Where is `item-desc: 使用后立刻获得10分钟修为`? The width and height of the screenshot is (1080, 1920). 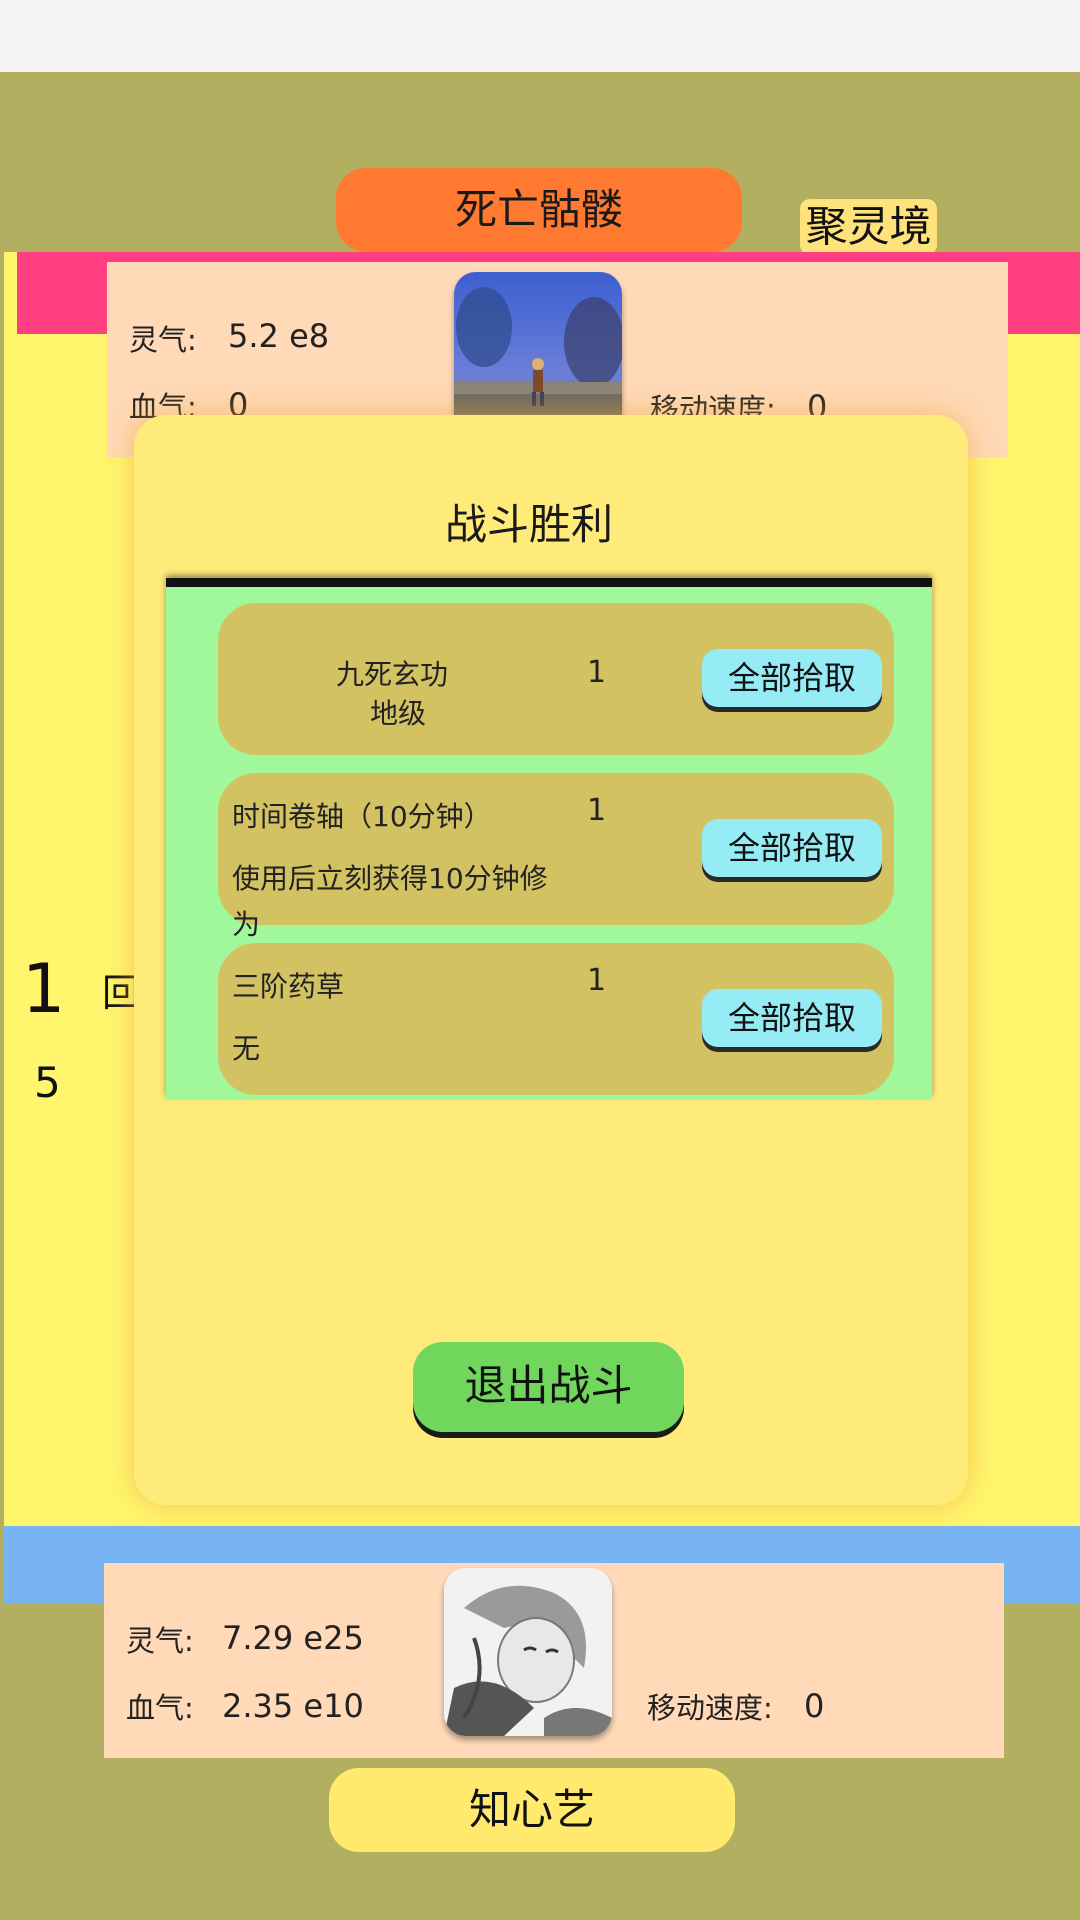
item-desc: 使用后立刻获得10分钟修为 is located at coordinates (390, 901).